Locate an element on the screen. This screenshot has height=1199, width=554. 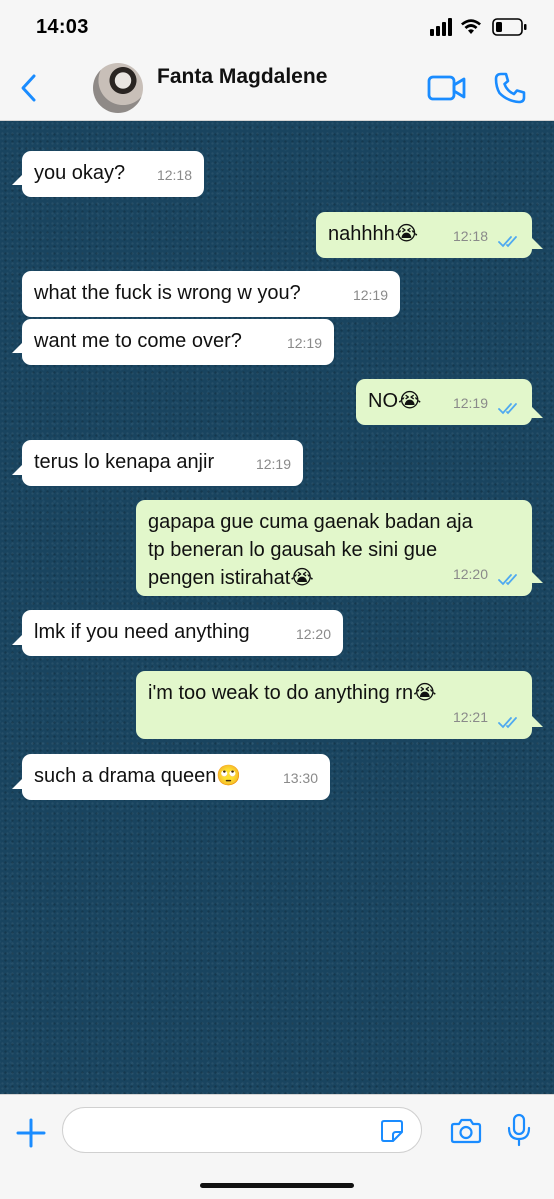
message-text: want me to come over? is located at coordinates (138, 341).